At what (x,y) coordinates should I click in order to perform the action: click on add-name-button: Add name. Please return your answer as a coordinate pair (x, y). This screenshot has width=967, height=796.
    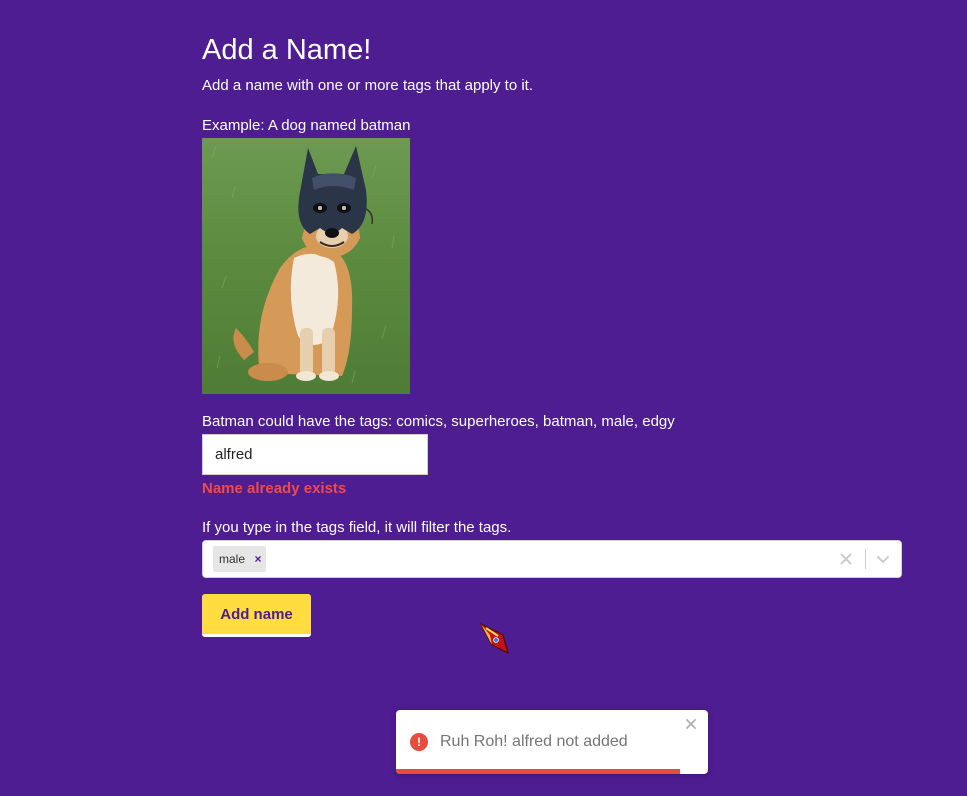
    Looking at the image, I should click on (256, 615).